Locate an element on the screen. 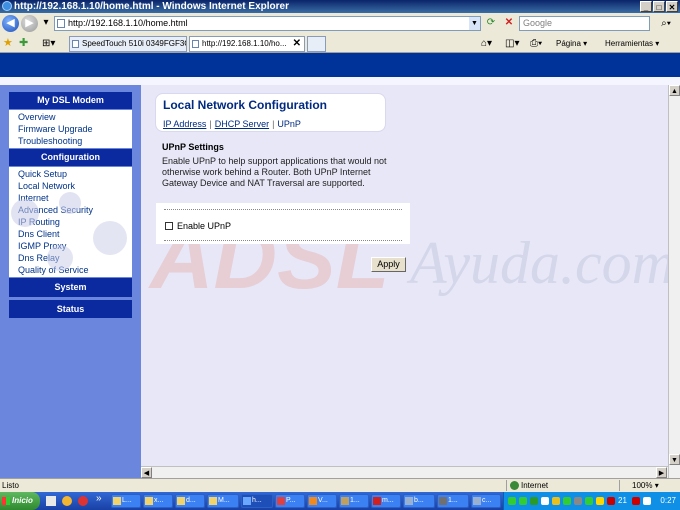 Image resolution: width=680 pixels, height=510 pixels. tools-menu: Herramientas ▾ is located at coordinates (632, 43).